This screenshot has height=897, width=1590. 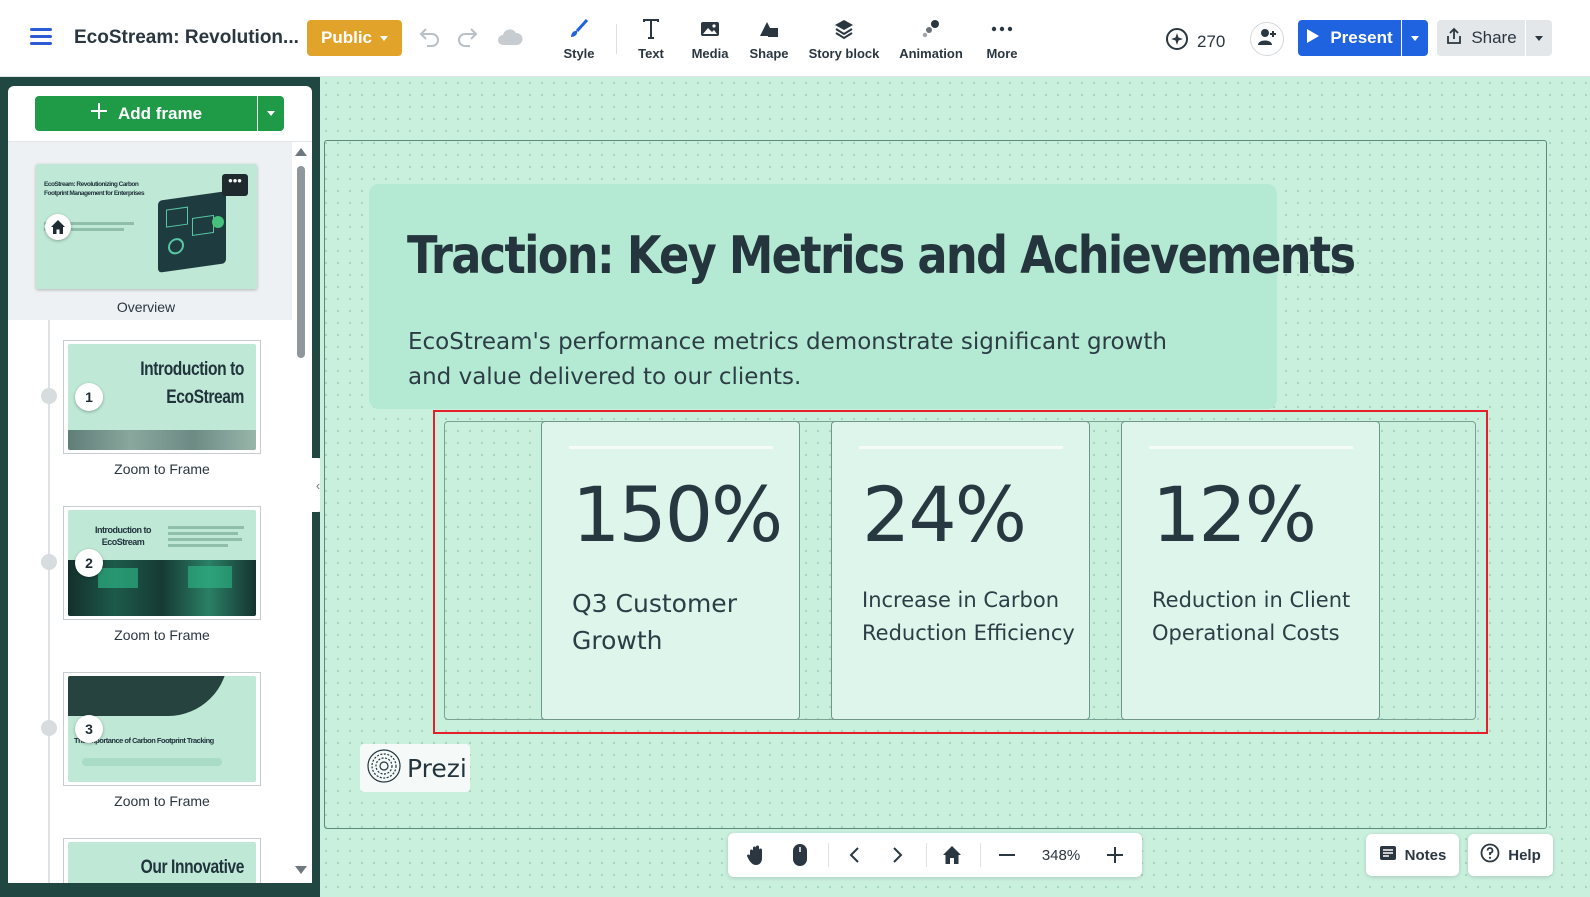 I want to click on help-button: Help, so click(x=1510, y=855).